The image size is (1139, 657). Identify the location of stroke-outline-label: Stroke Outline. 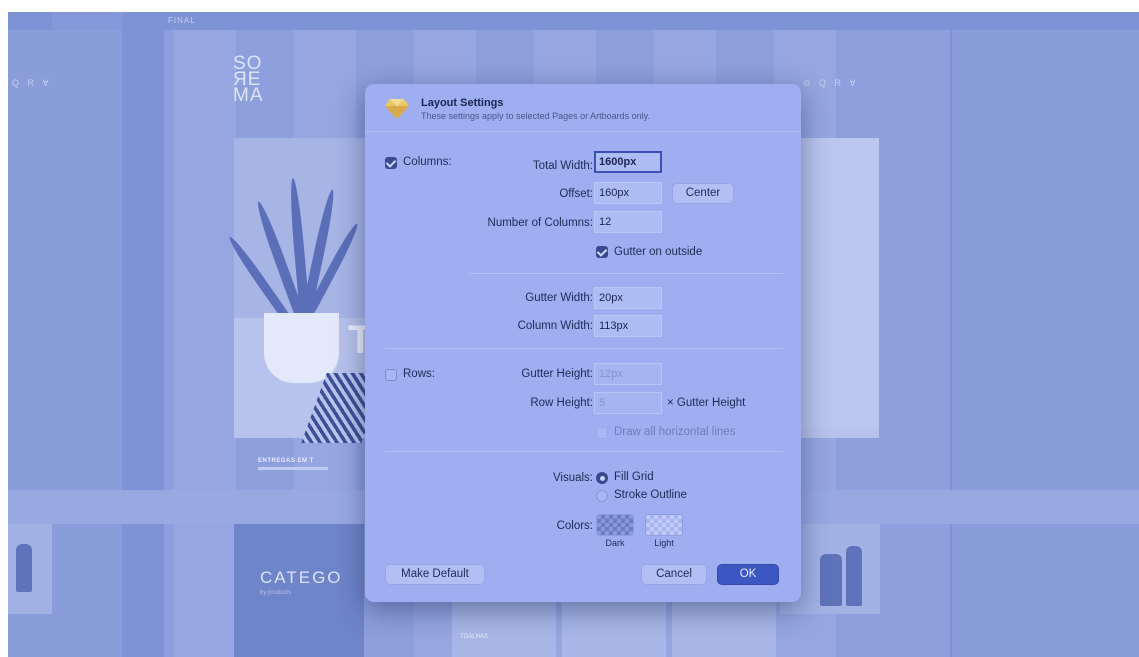
(650, 495).